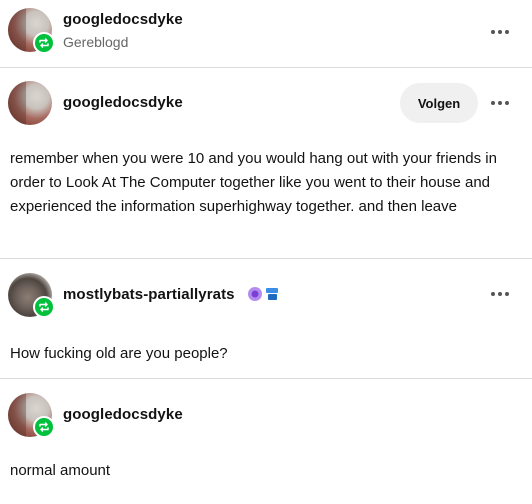  What do you see at coordinates (255, 294) in the screenshot?
I see `purple-badge-icon` at bounding box center [255, 294].